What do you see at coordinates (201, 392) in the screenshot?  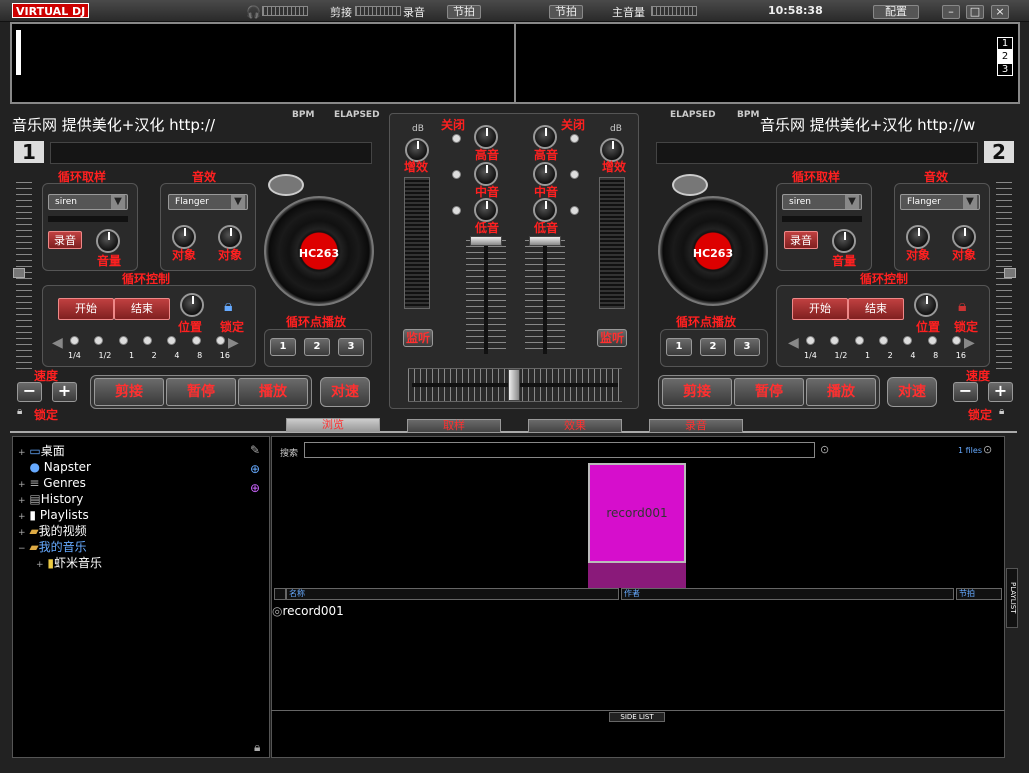 I see `deck1-pause-button: 暂停` at bounding box center [201, 392].